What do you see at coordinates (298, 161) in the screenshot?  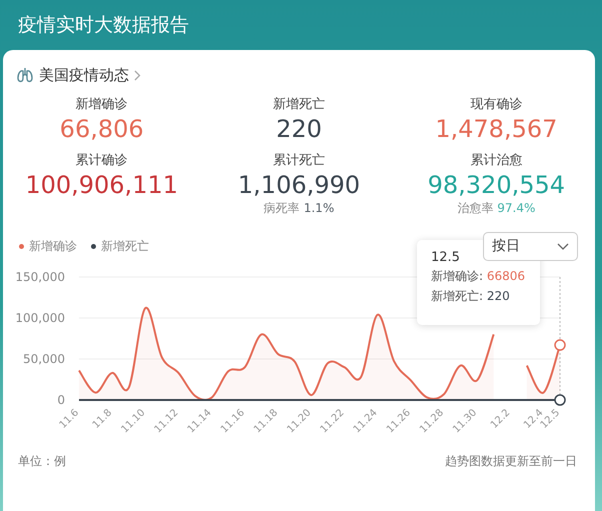 I see `stat-label: 累计死亡` at bounding box center [298, 161].